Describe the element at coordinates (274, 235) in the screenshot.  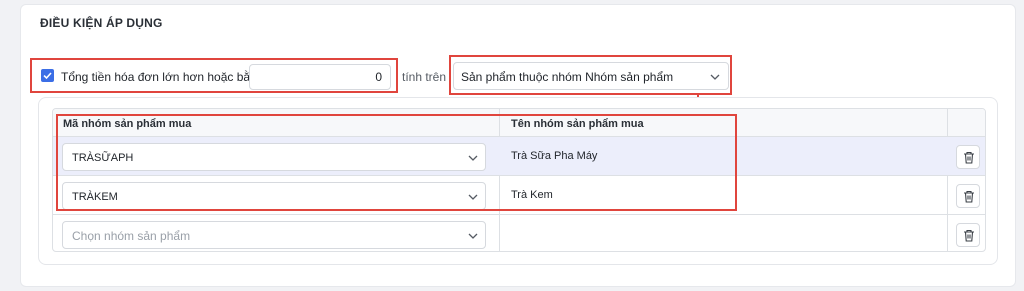
I see `group-code-select-empty: Chọn nhóm sản phẩm` at that location.